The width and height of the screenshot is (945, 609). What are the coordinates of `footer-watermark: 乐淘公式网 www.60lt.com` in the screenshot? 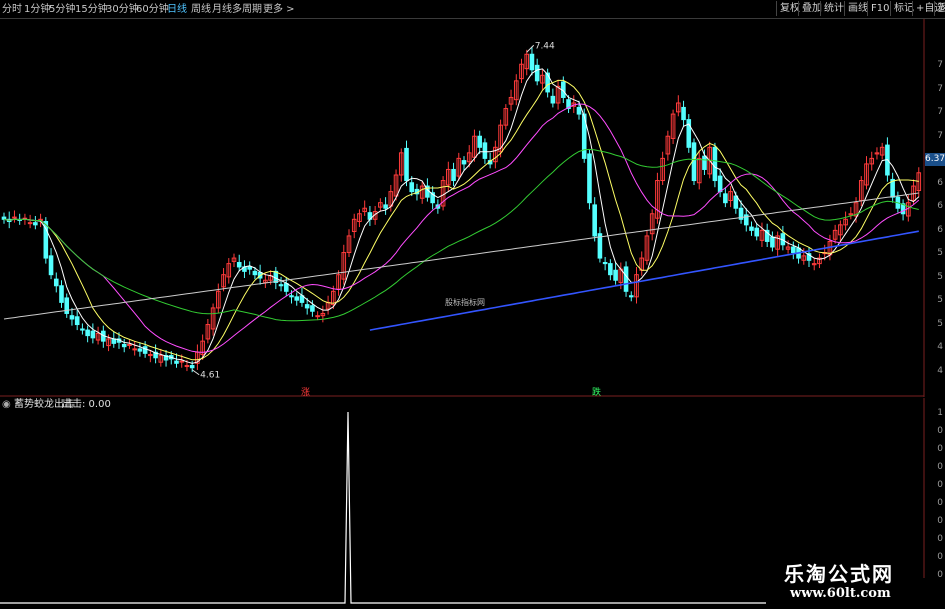 It's located at (855, 585).